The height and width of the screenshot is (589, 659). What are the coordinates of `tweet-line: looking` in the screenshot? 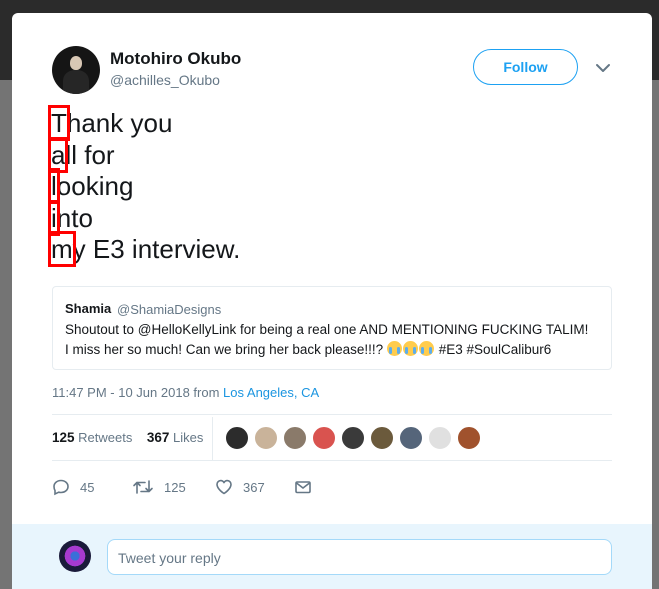 It's located at (329, 186).